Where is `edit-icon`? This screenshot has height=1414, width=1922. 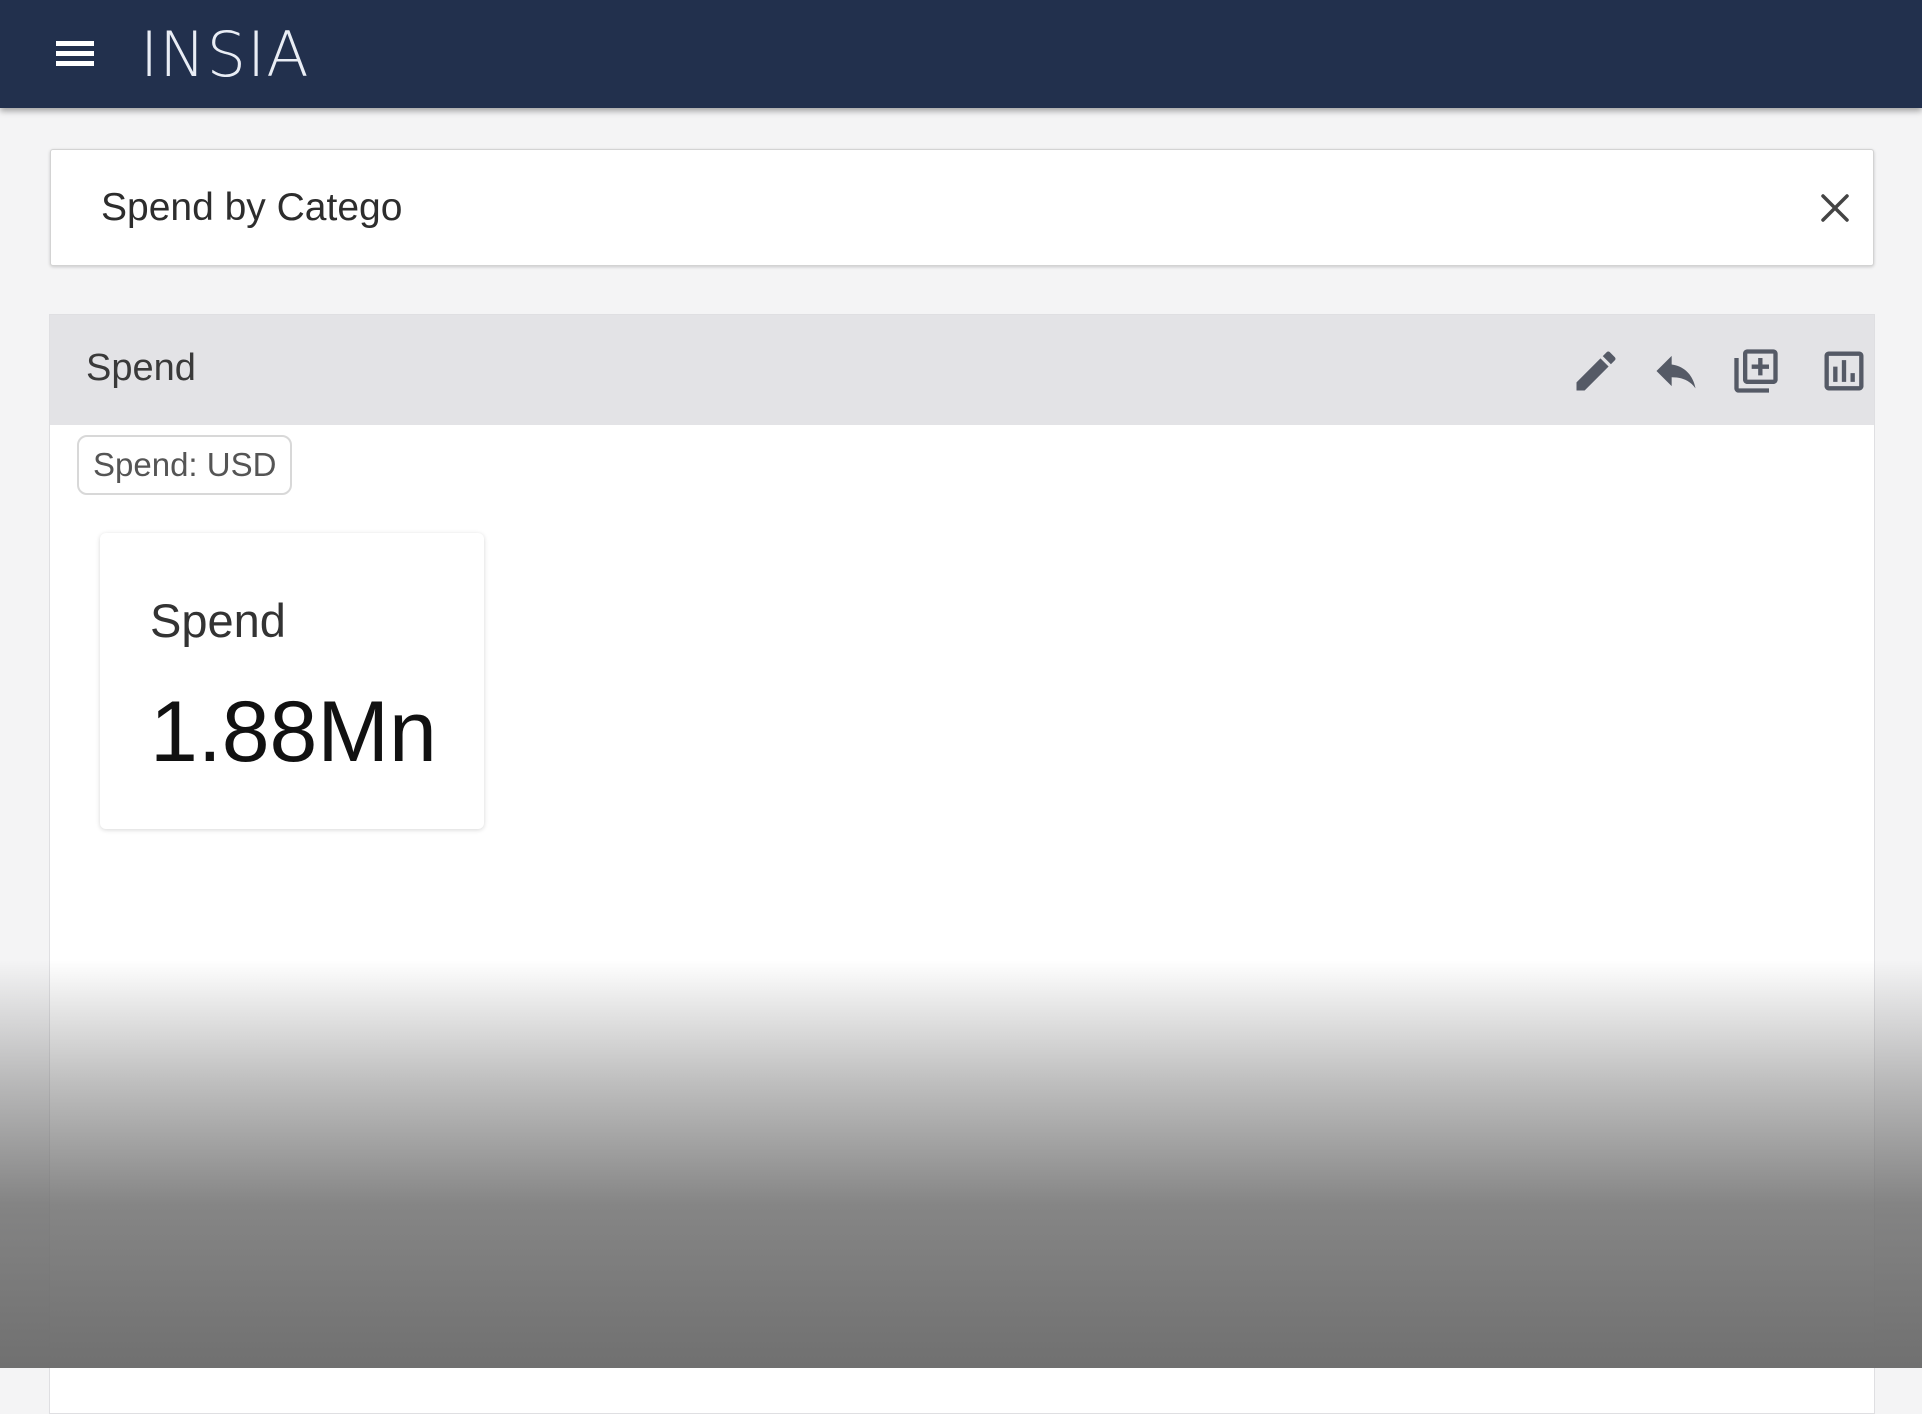
edit-icon is located at coordinates (1596, 371).